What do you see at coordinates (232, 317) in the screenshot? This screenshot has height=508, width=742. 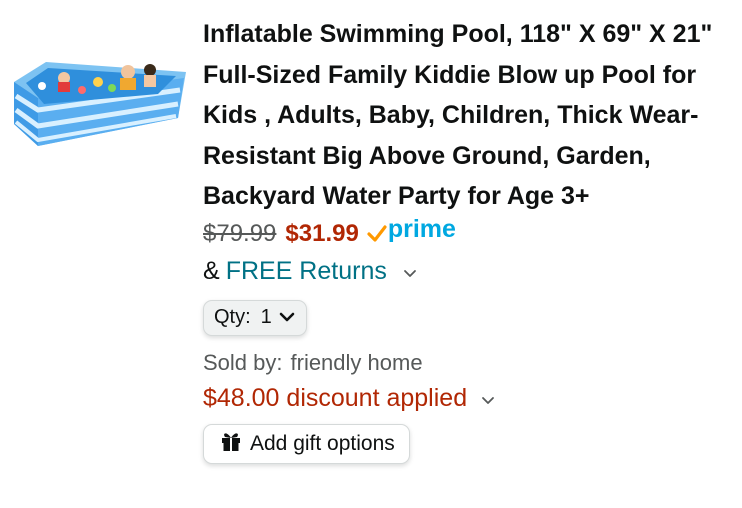 I see `qty-label: Qty:` at bounding box center [232, 317].